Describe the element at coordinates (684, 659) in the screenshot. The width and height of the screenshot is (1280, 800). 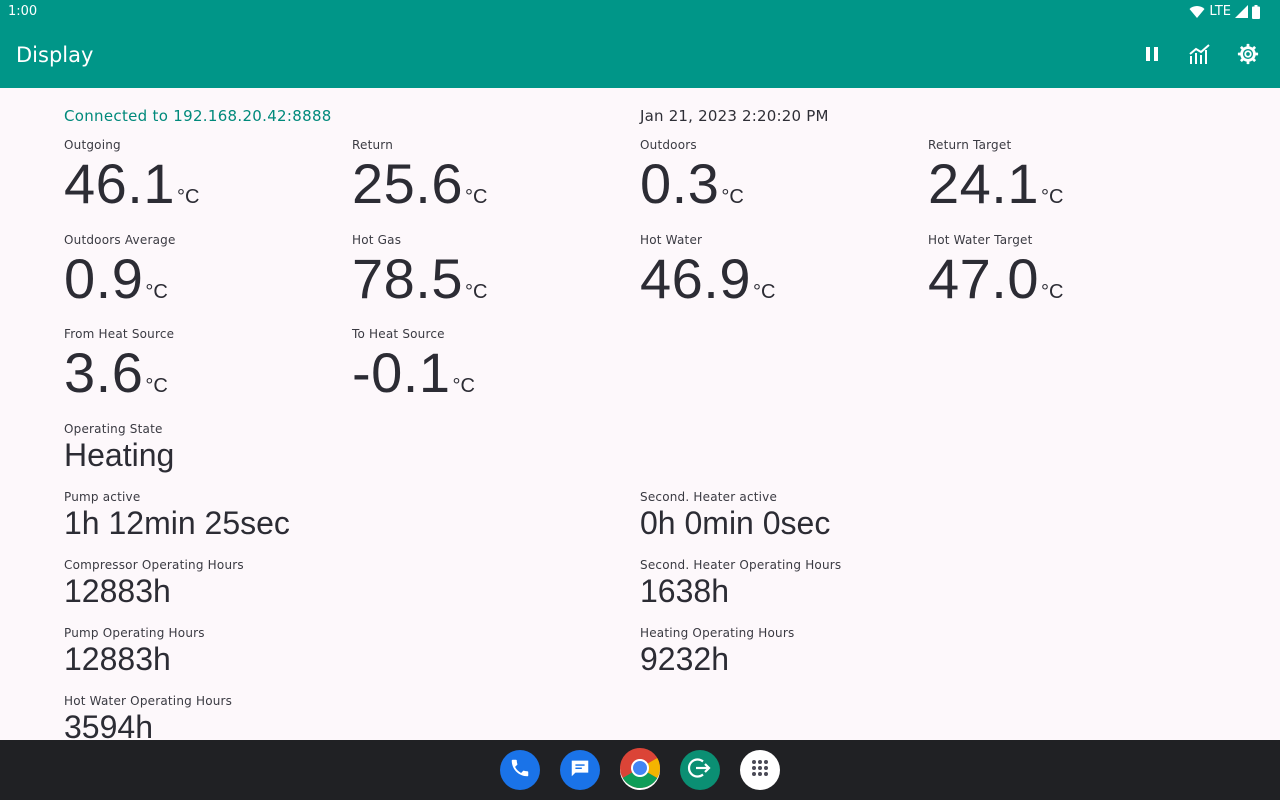
I see `heating-hours-value: 9232h` at that location.